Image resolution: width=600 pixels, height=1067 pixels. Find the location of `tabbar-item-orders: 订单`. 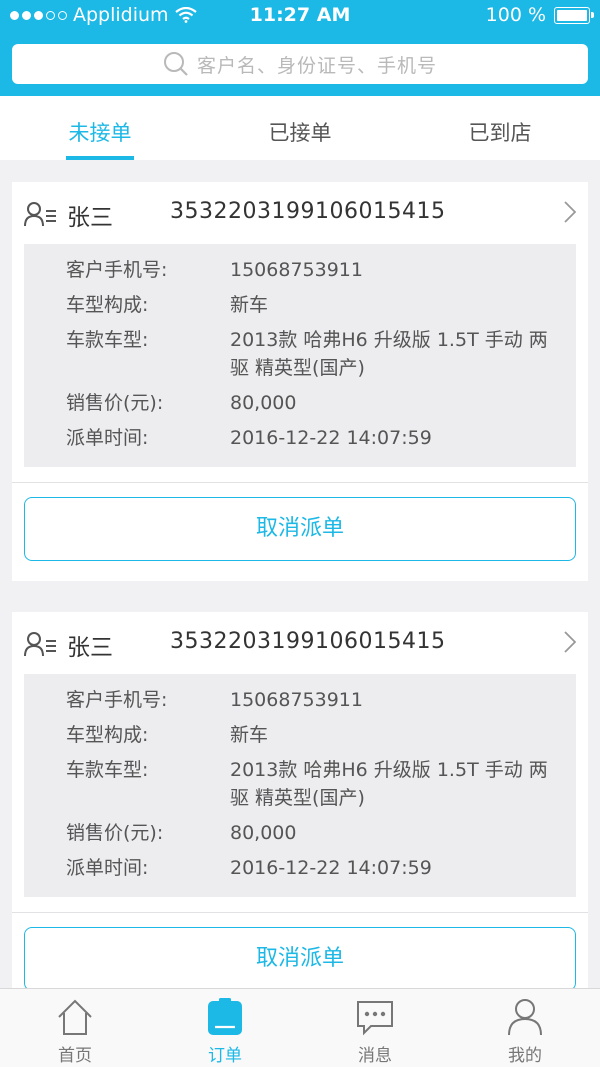

tabbar-item-orders: 订单 is located at coordinates (225, 1028).